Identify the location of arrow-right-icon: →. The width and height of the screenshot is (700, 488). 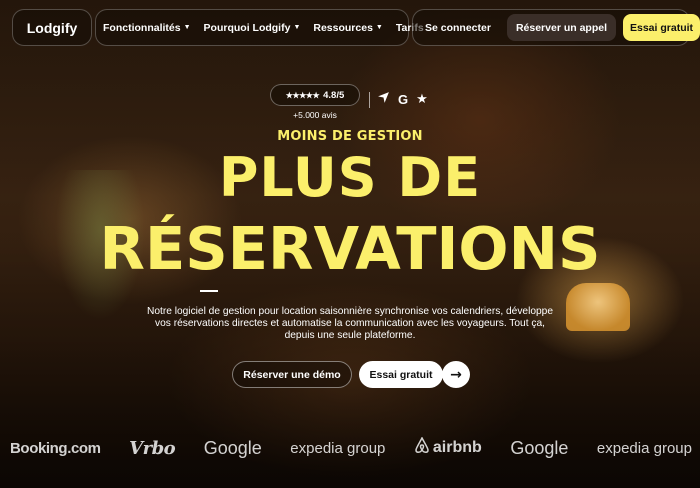
(456, 374).